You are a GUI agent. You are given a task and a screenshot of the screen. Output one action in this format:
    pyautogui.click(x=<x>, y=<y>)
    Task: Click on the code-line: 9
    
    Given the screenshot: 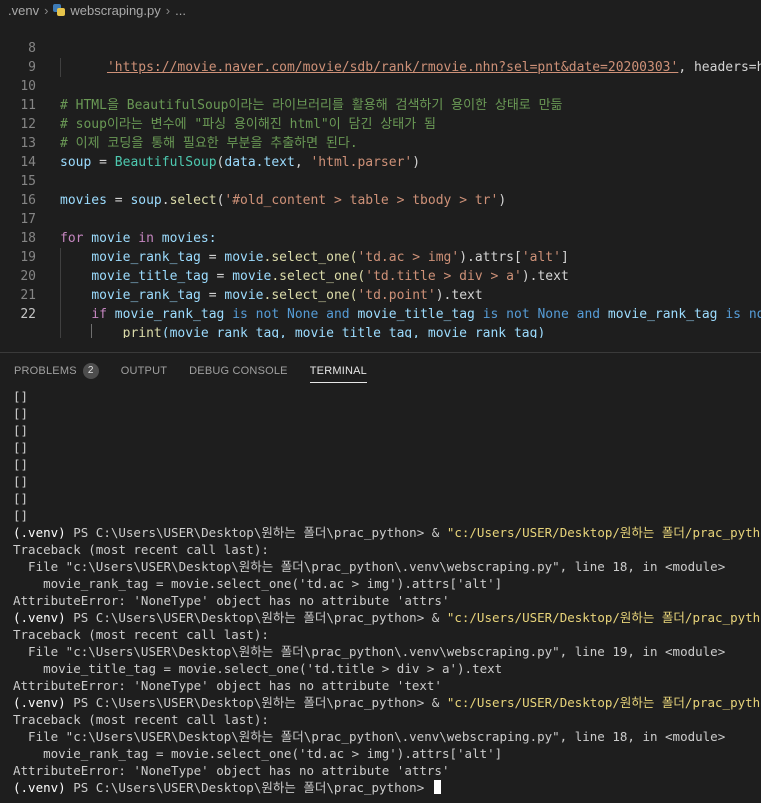 What is the action you would take?
    pyautogui.click(x=380, y=57)
    